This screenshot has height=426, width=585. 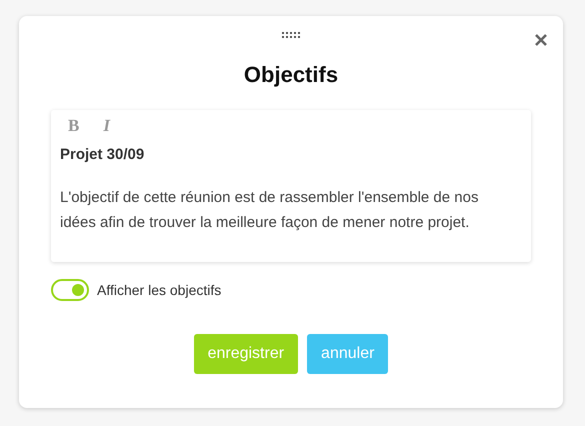 What do you see at coordinates (70, 290) in the screenshot?
I see `toggle-switch` at bounding box center [70, 290].